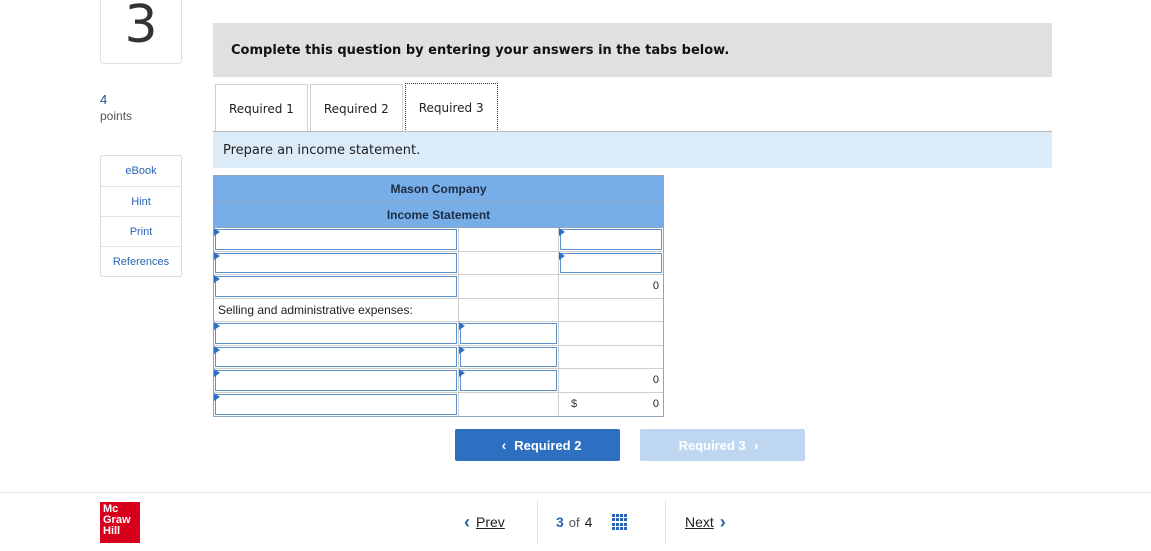  I want to click on tab-required-2: Required 2, so click(356, 108).